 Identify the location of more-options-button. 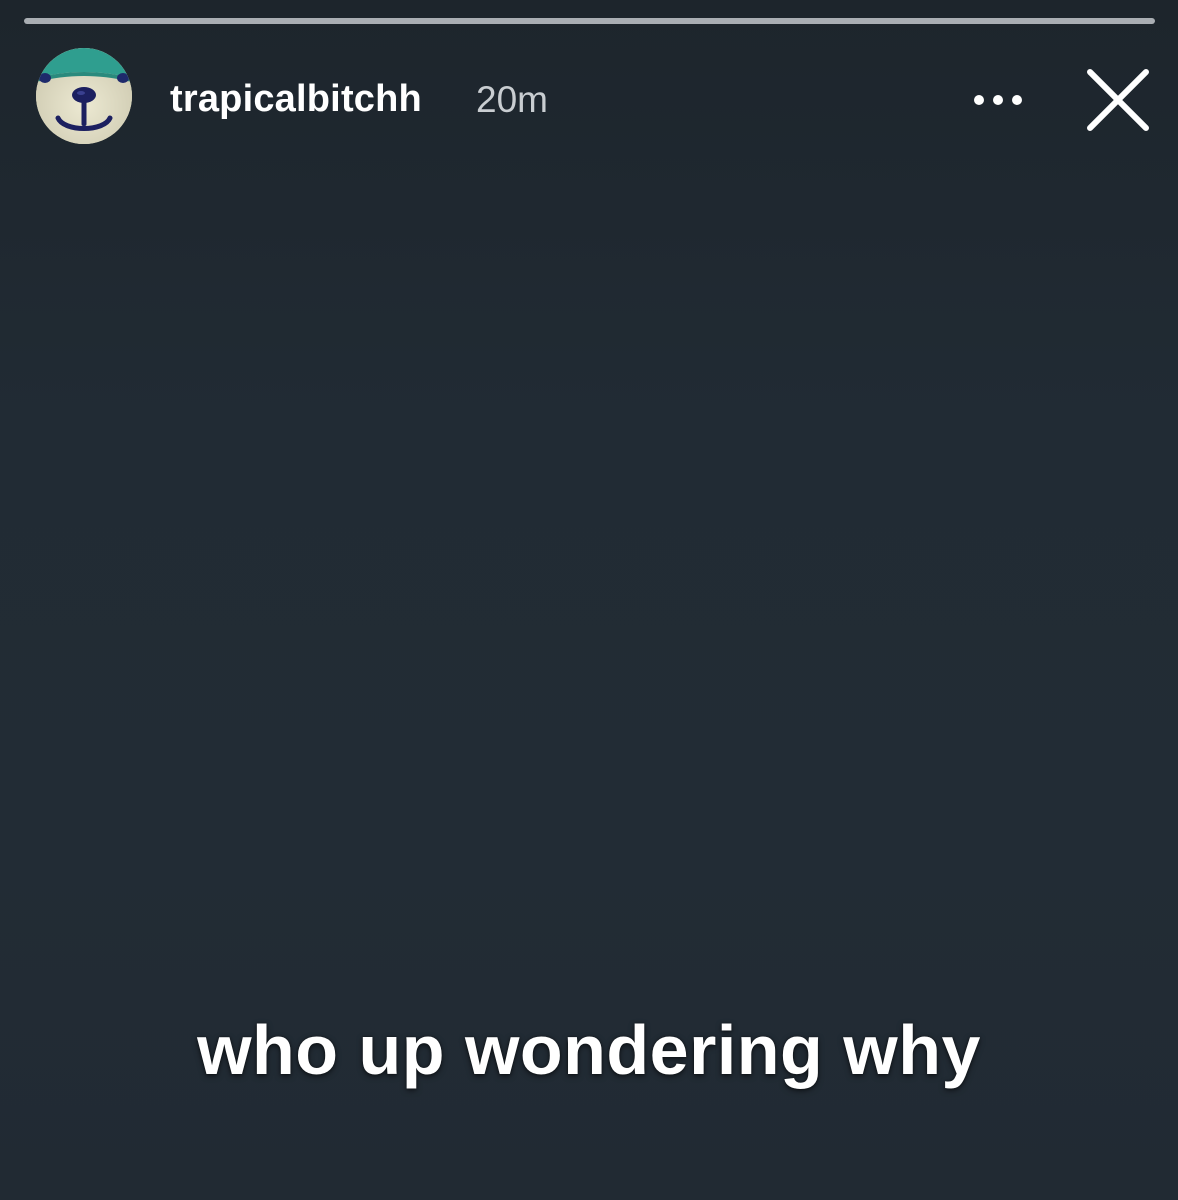
(998, 100).